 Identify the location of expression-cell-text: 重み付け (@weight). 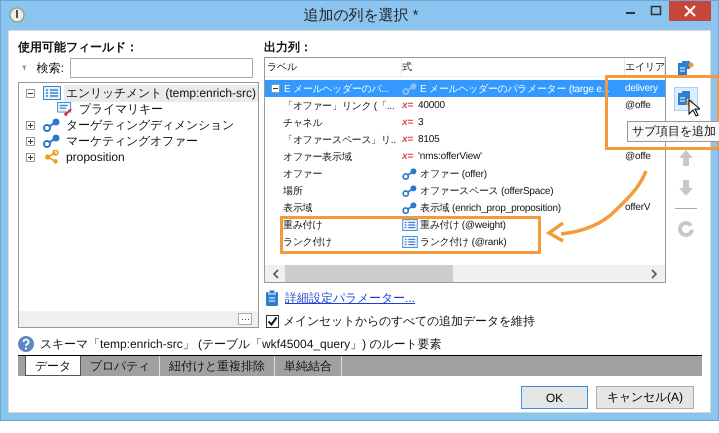
(463, 225).